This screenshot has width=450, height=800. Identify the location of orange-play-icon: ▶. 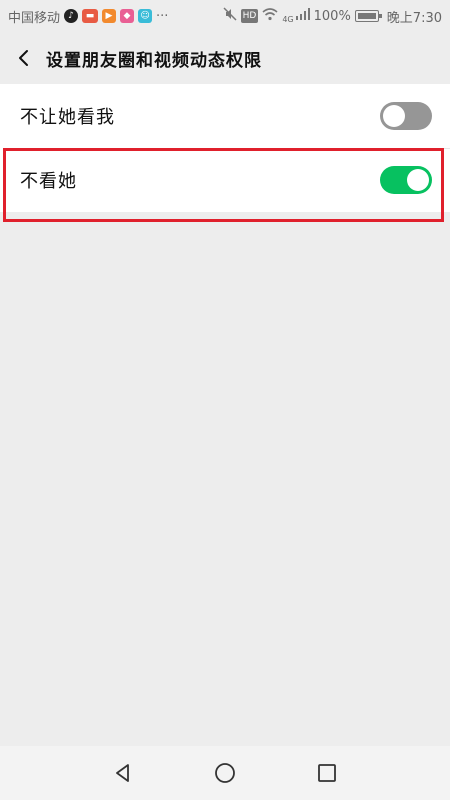
(109, 16).